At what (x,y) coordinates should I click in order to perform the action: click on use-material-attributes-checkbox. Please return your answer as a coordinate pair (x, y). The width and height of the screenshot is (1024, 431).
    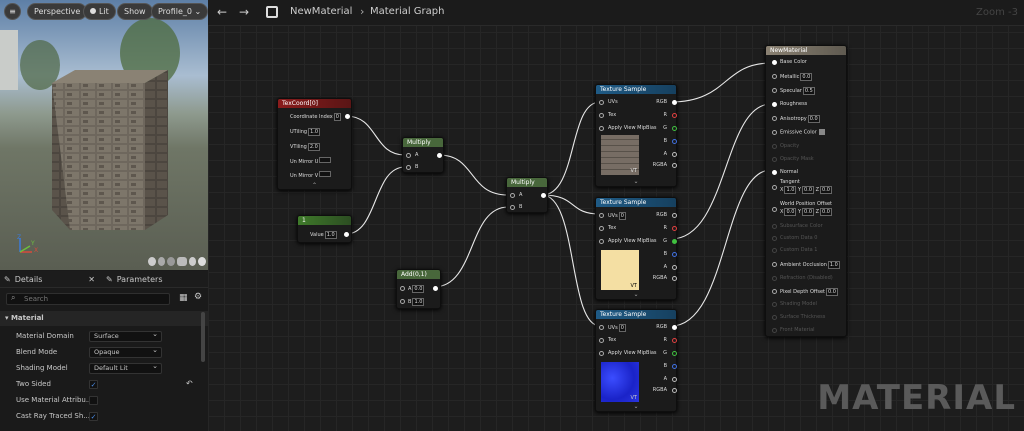
    Looking at the image, I should click on (93, 400).